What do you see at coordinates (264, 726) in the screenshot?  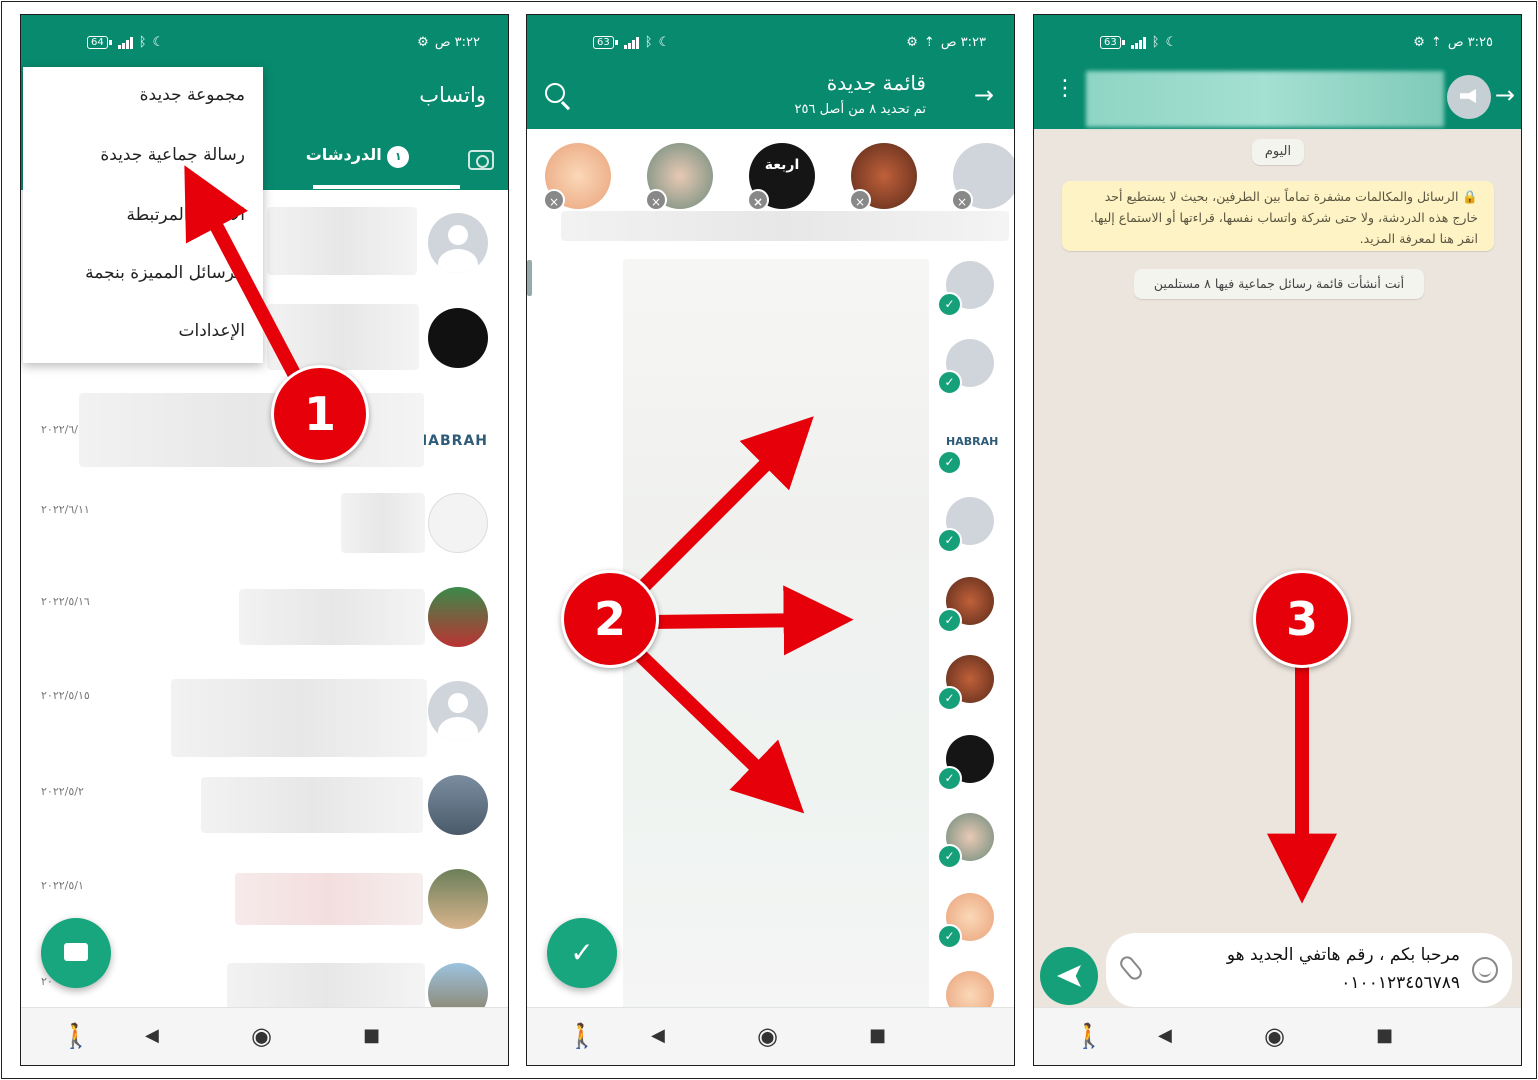 I see `chat-row: ٢٠٢٢/٥/١٥` at bounding box center [264, 726].